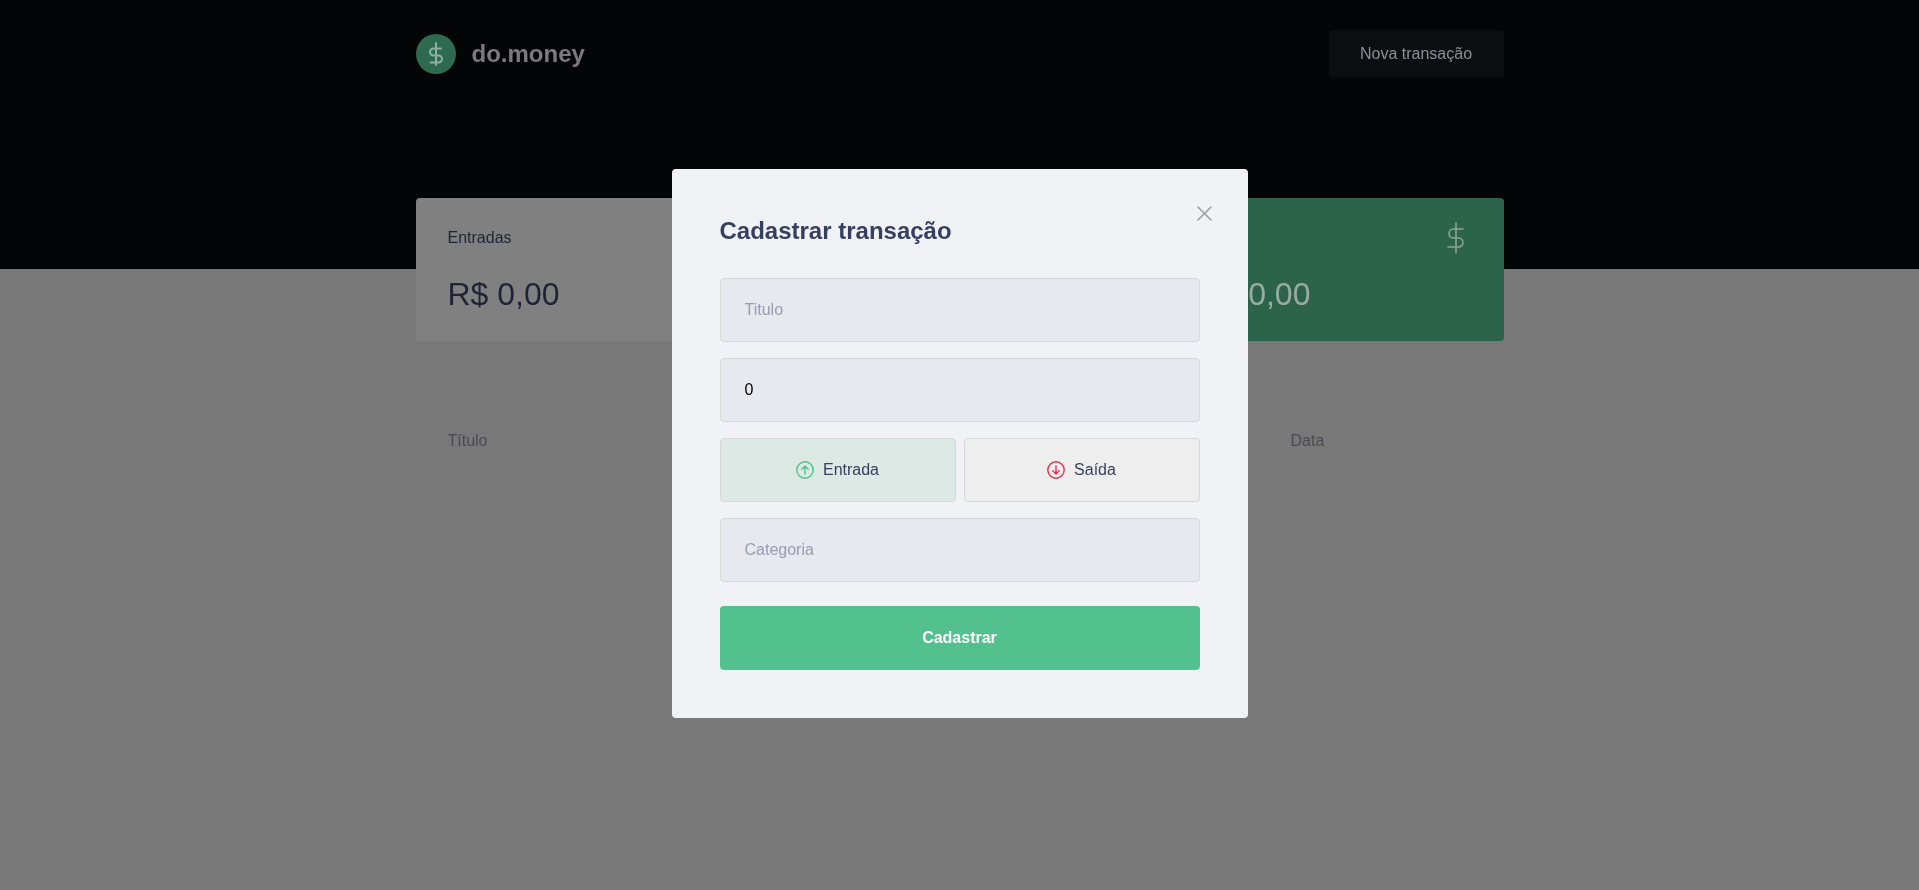  I want to click on card-value: 0,00, so click(1279, 294).